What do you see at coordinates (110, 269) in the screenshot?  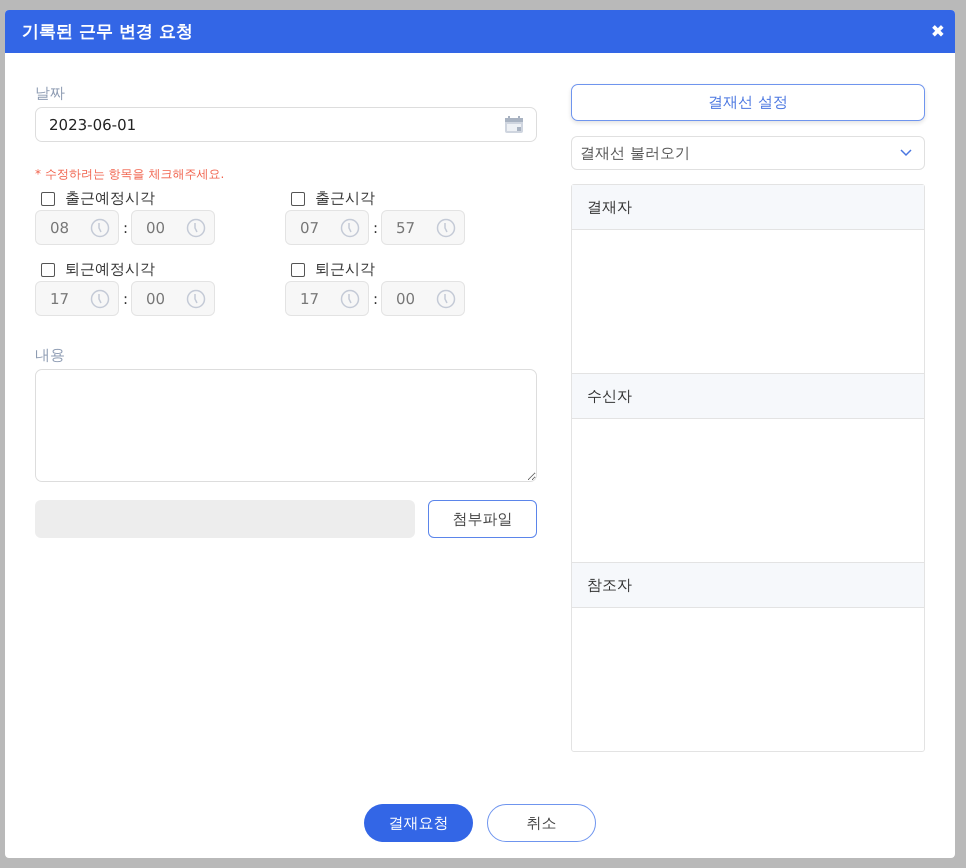 I see `checkbox-label: 퇴근예정시각` at bounding box center [110, 269].